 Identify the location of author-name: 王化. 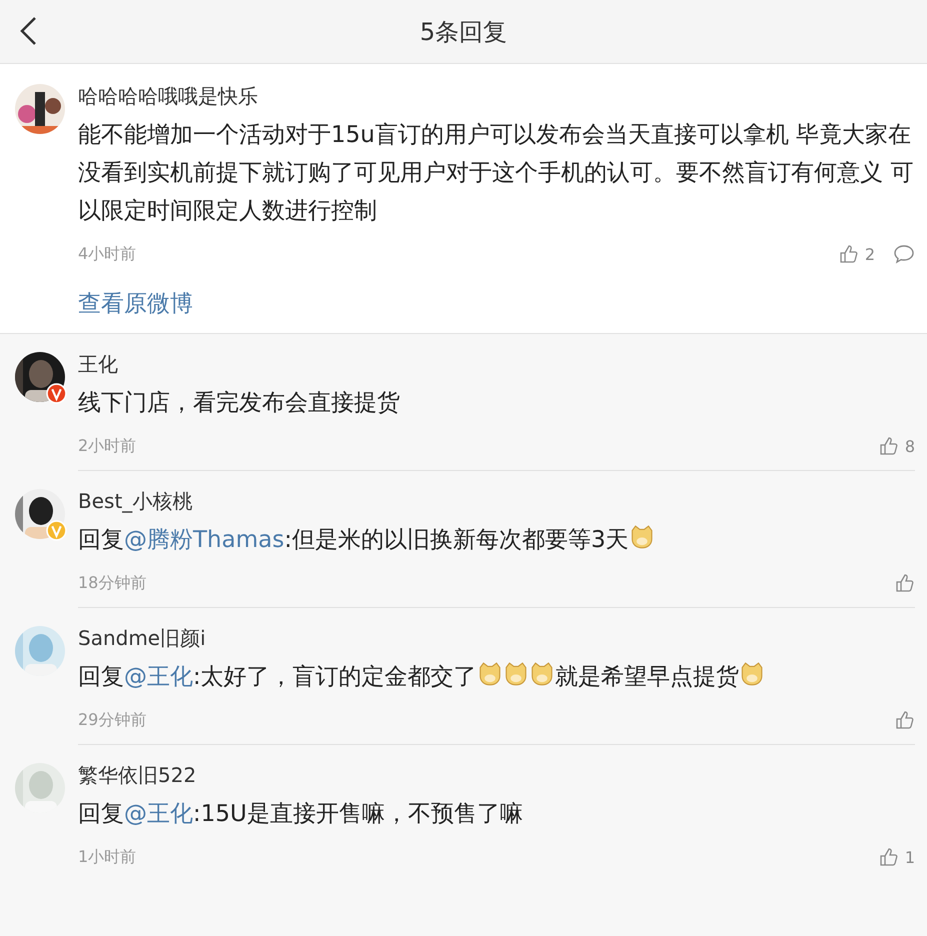
(98, 364).